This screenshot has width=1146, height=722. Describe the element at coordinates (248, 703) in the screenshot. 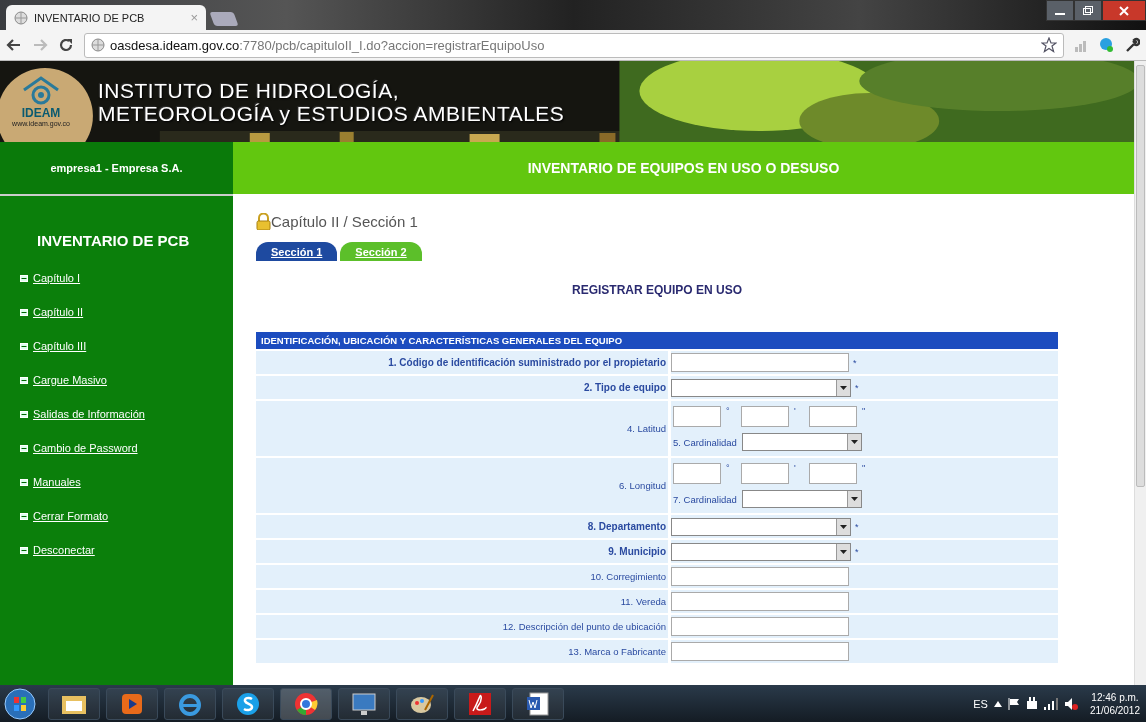

I see `chat-s-icon` at that location.